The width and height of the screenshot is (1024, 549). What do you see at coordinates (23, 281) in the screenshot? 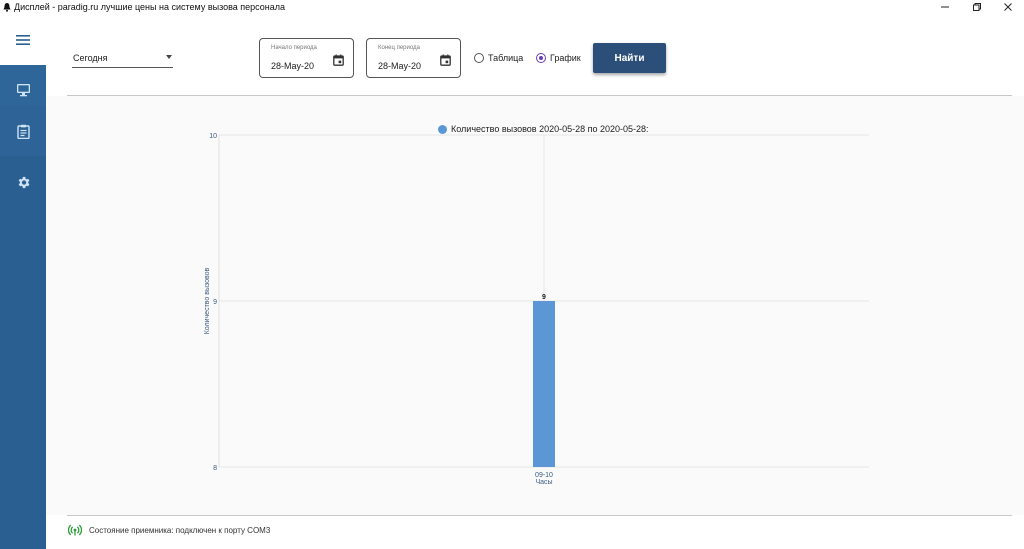
I see `sidebar` at bounding box center [23, 281].